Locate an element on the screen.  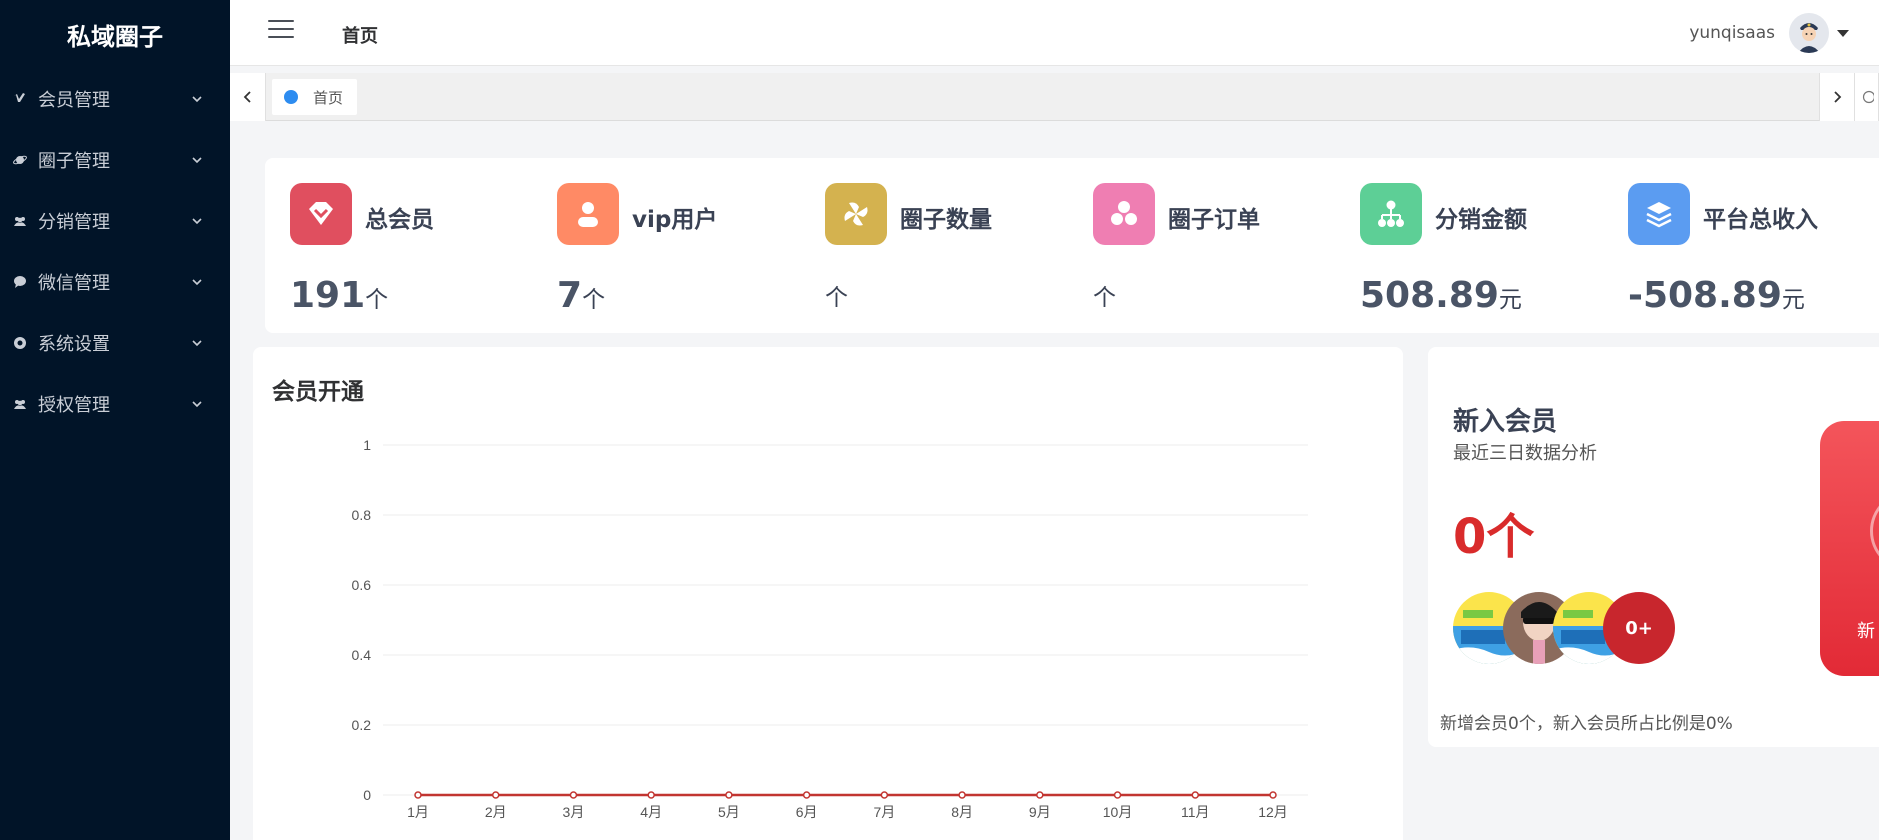
dropdown-caret-icon is located at coordinates (1843, 33).